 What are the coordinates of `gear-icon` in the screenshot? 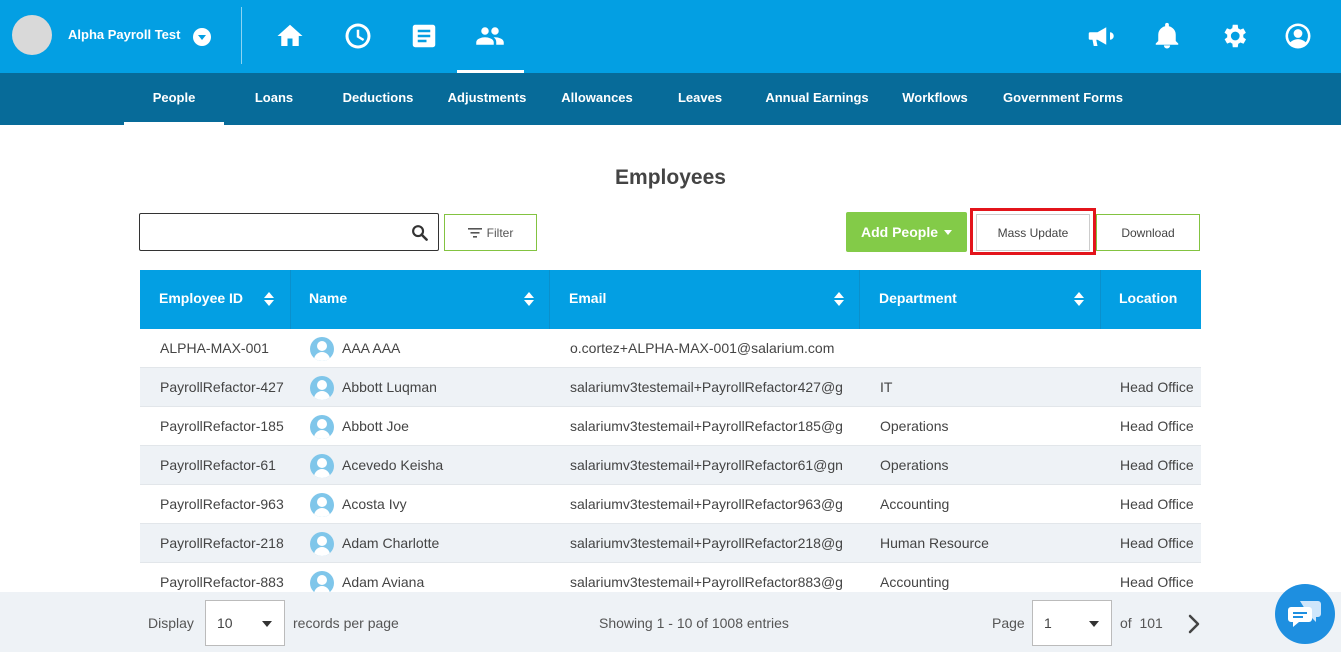 It's located at (1234, 36).